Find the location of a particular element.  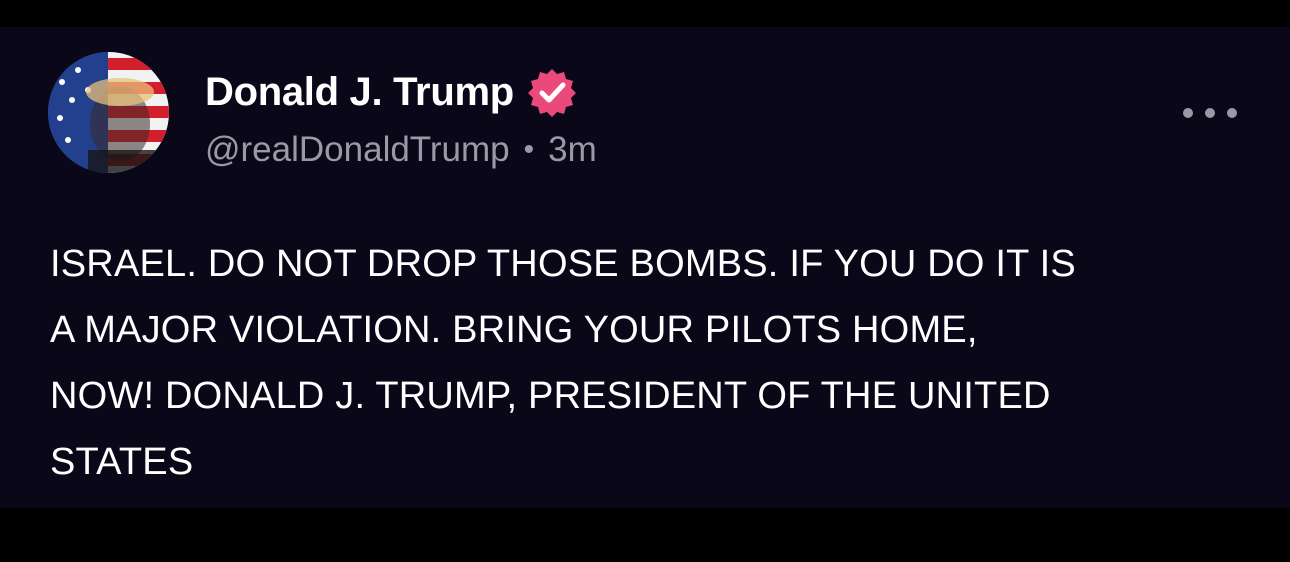

author-name-row: Donald J. Trump is located at coordinates (391, 92).